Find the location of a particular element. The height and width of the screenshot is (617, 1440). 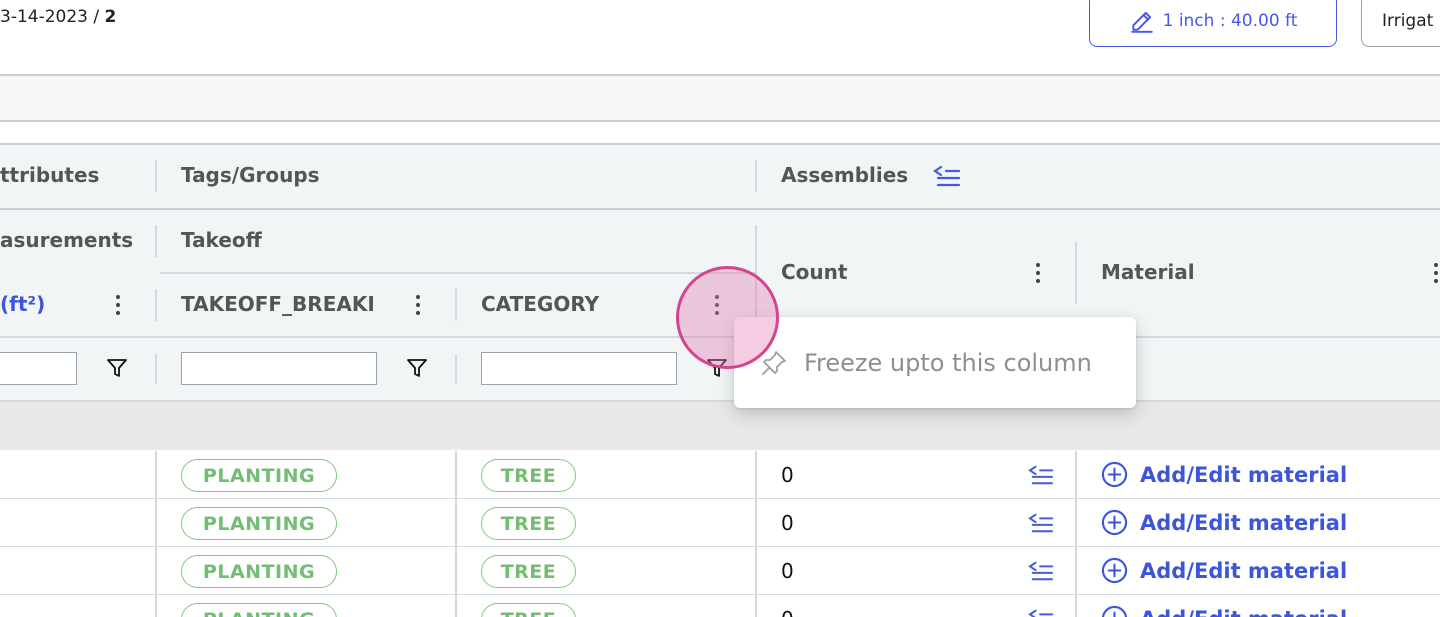

column-header-takeoff-breakdown: TAKEOFF_BREAKI is located at coordinates (283, 304).